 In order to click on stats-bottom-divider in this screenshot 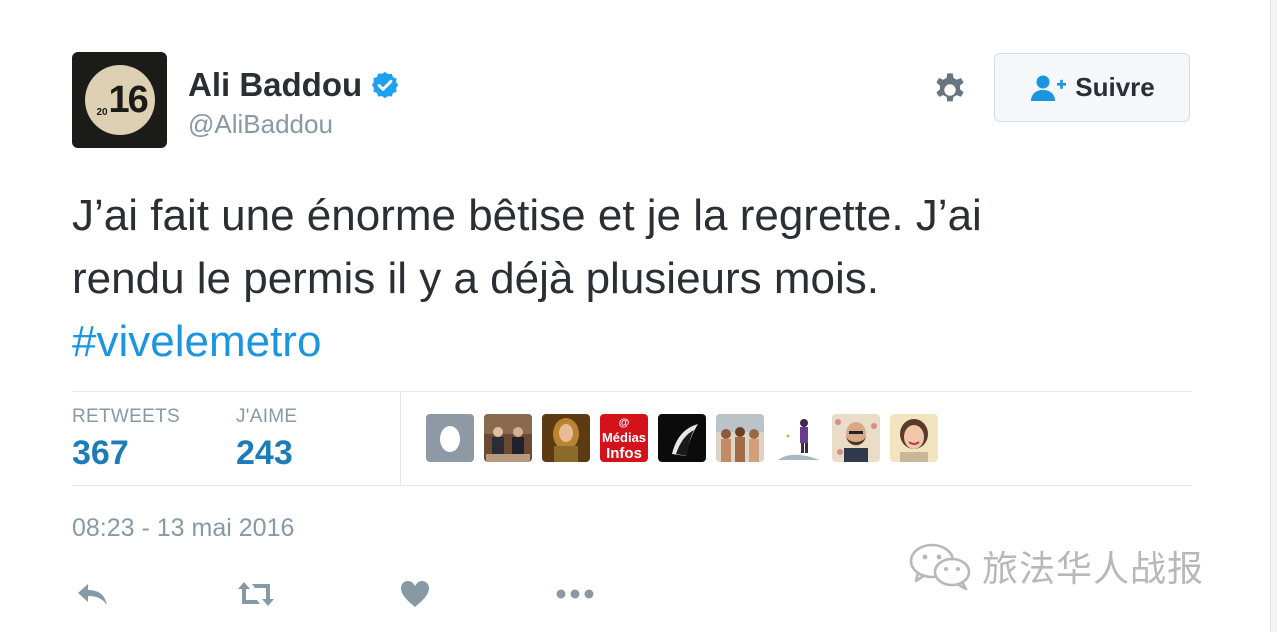, I will do `click(632, 485)`.